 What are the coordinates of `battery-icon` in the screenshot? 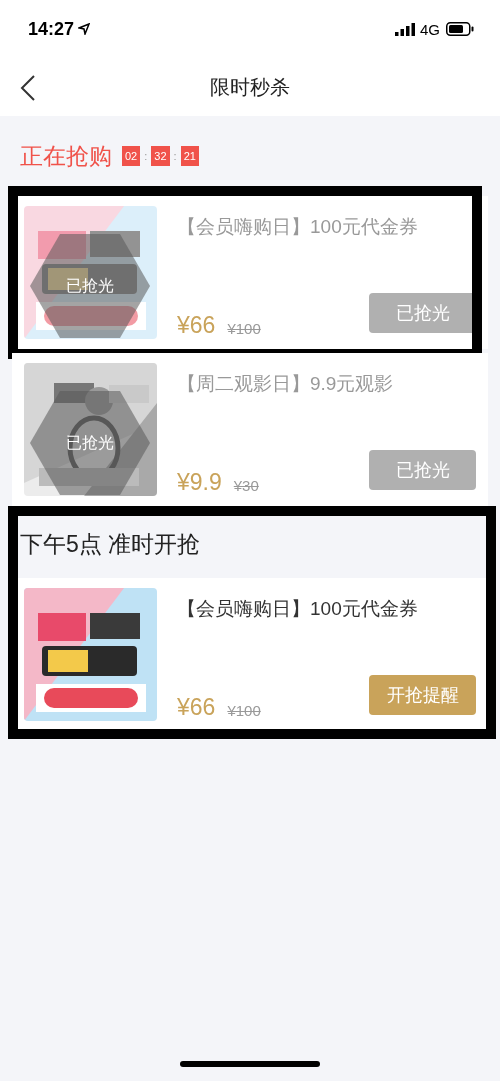 It's located at (460, 29).